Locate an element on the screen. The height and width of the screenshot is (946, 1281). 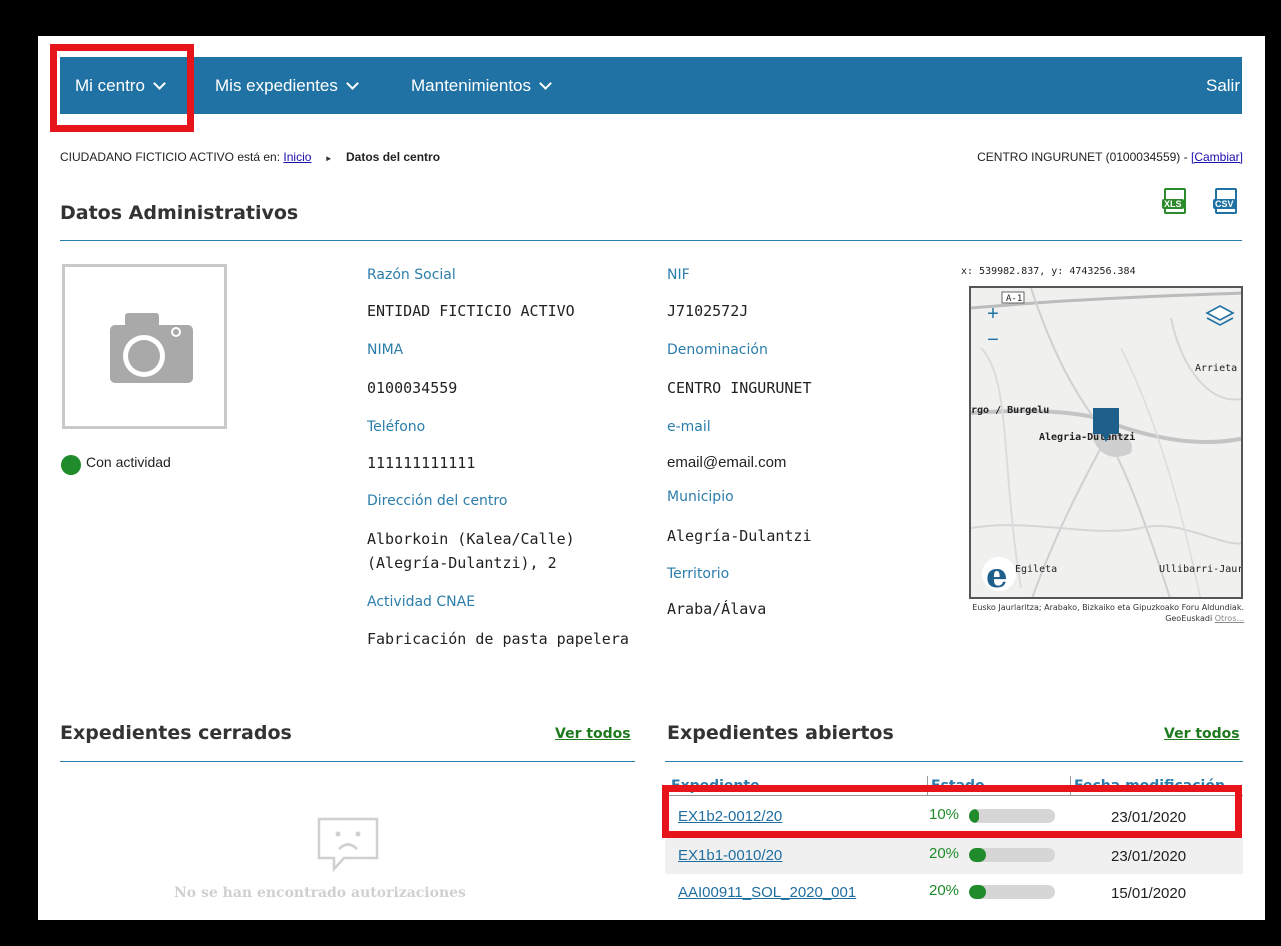
sad-message-icon is located at coordinates (348, 844).